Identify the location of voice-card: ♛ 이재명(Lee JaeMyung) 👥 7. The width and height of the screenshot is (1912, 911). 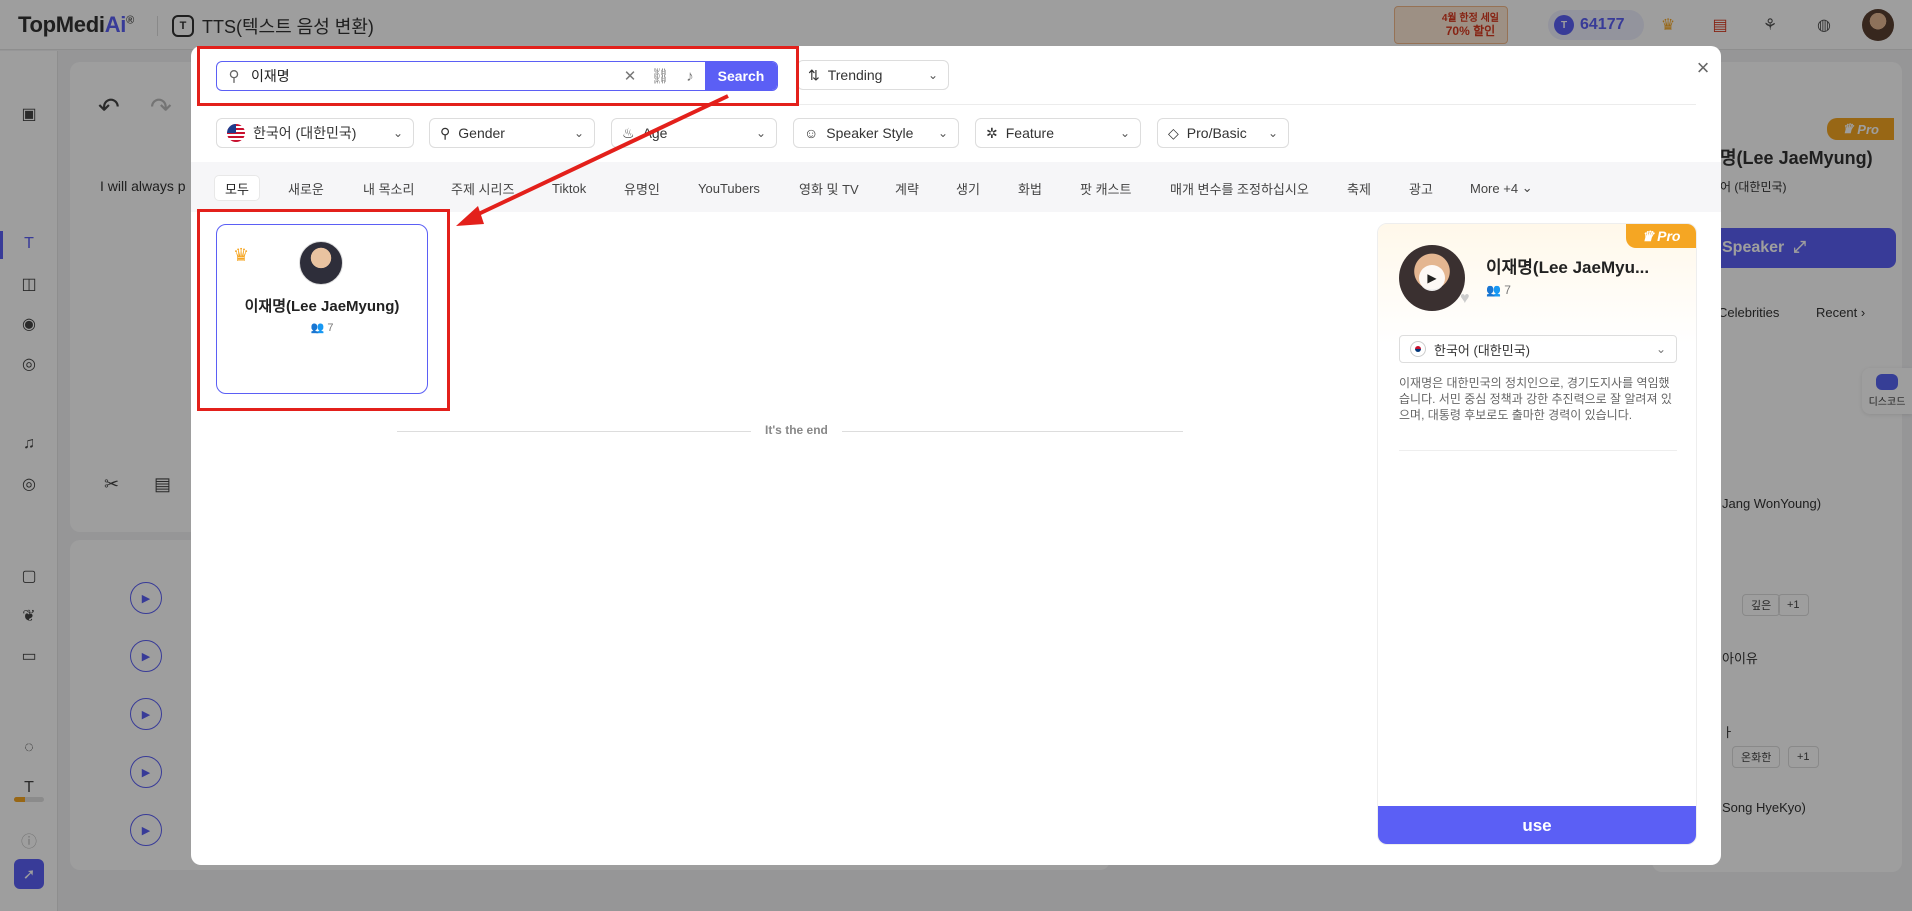
(322, 309).